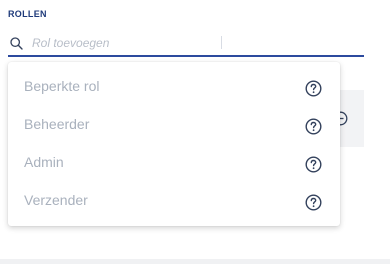  I want to click on role-option-label: Beheerder, so click(57, 124).